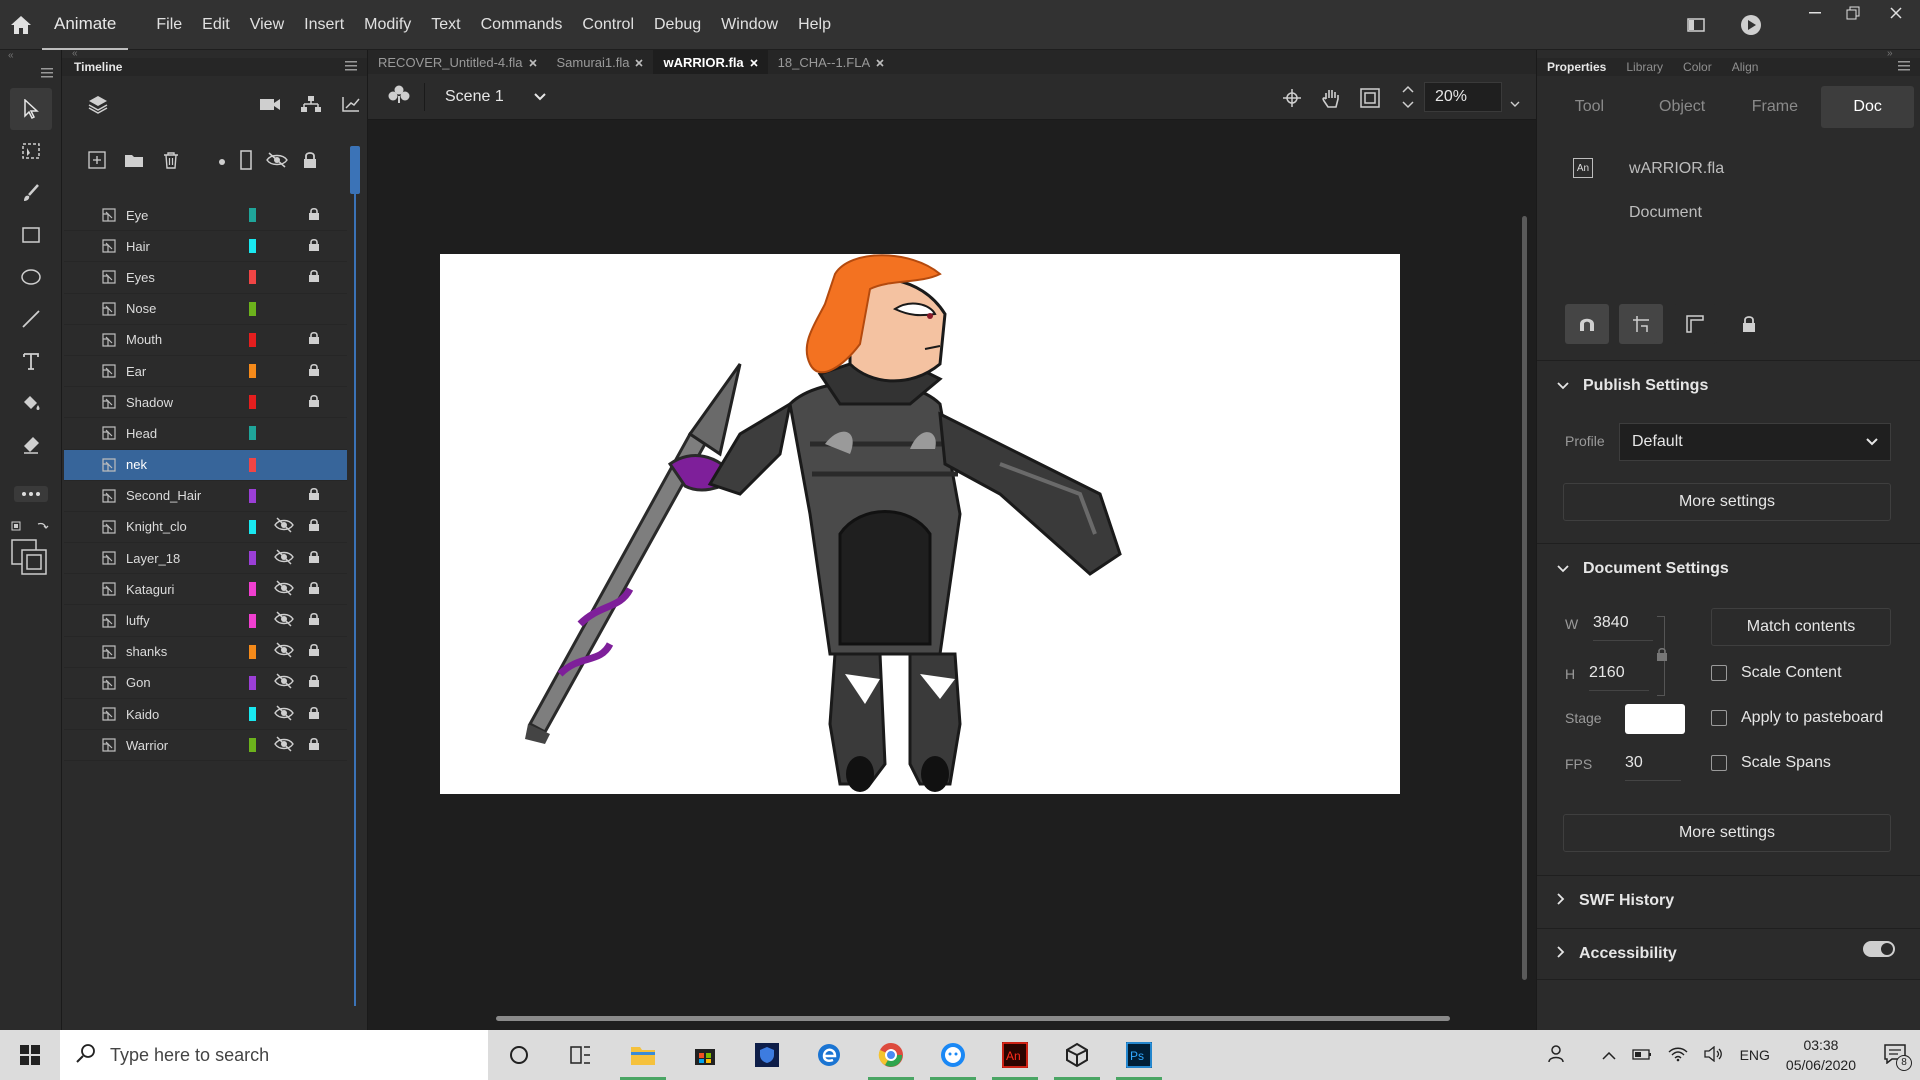 This screenshot has width=1920, height=1080. What do you see at coordinates (1655, 719) in the screenshot?
I see `stage-color-swatch` at bounding box center [1655, 719].